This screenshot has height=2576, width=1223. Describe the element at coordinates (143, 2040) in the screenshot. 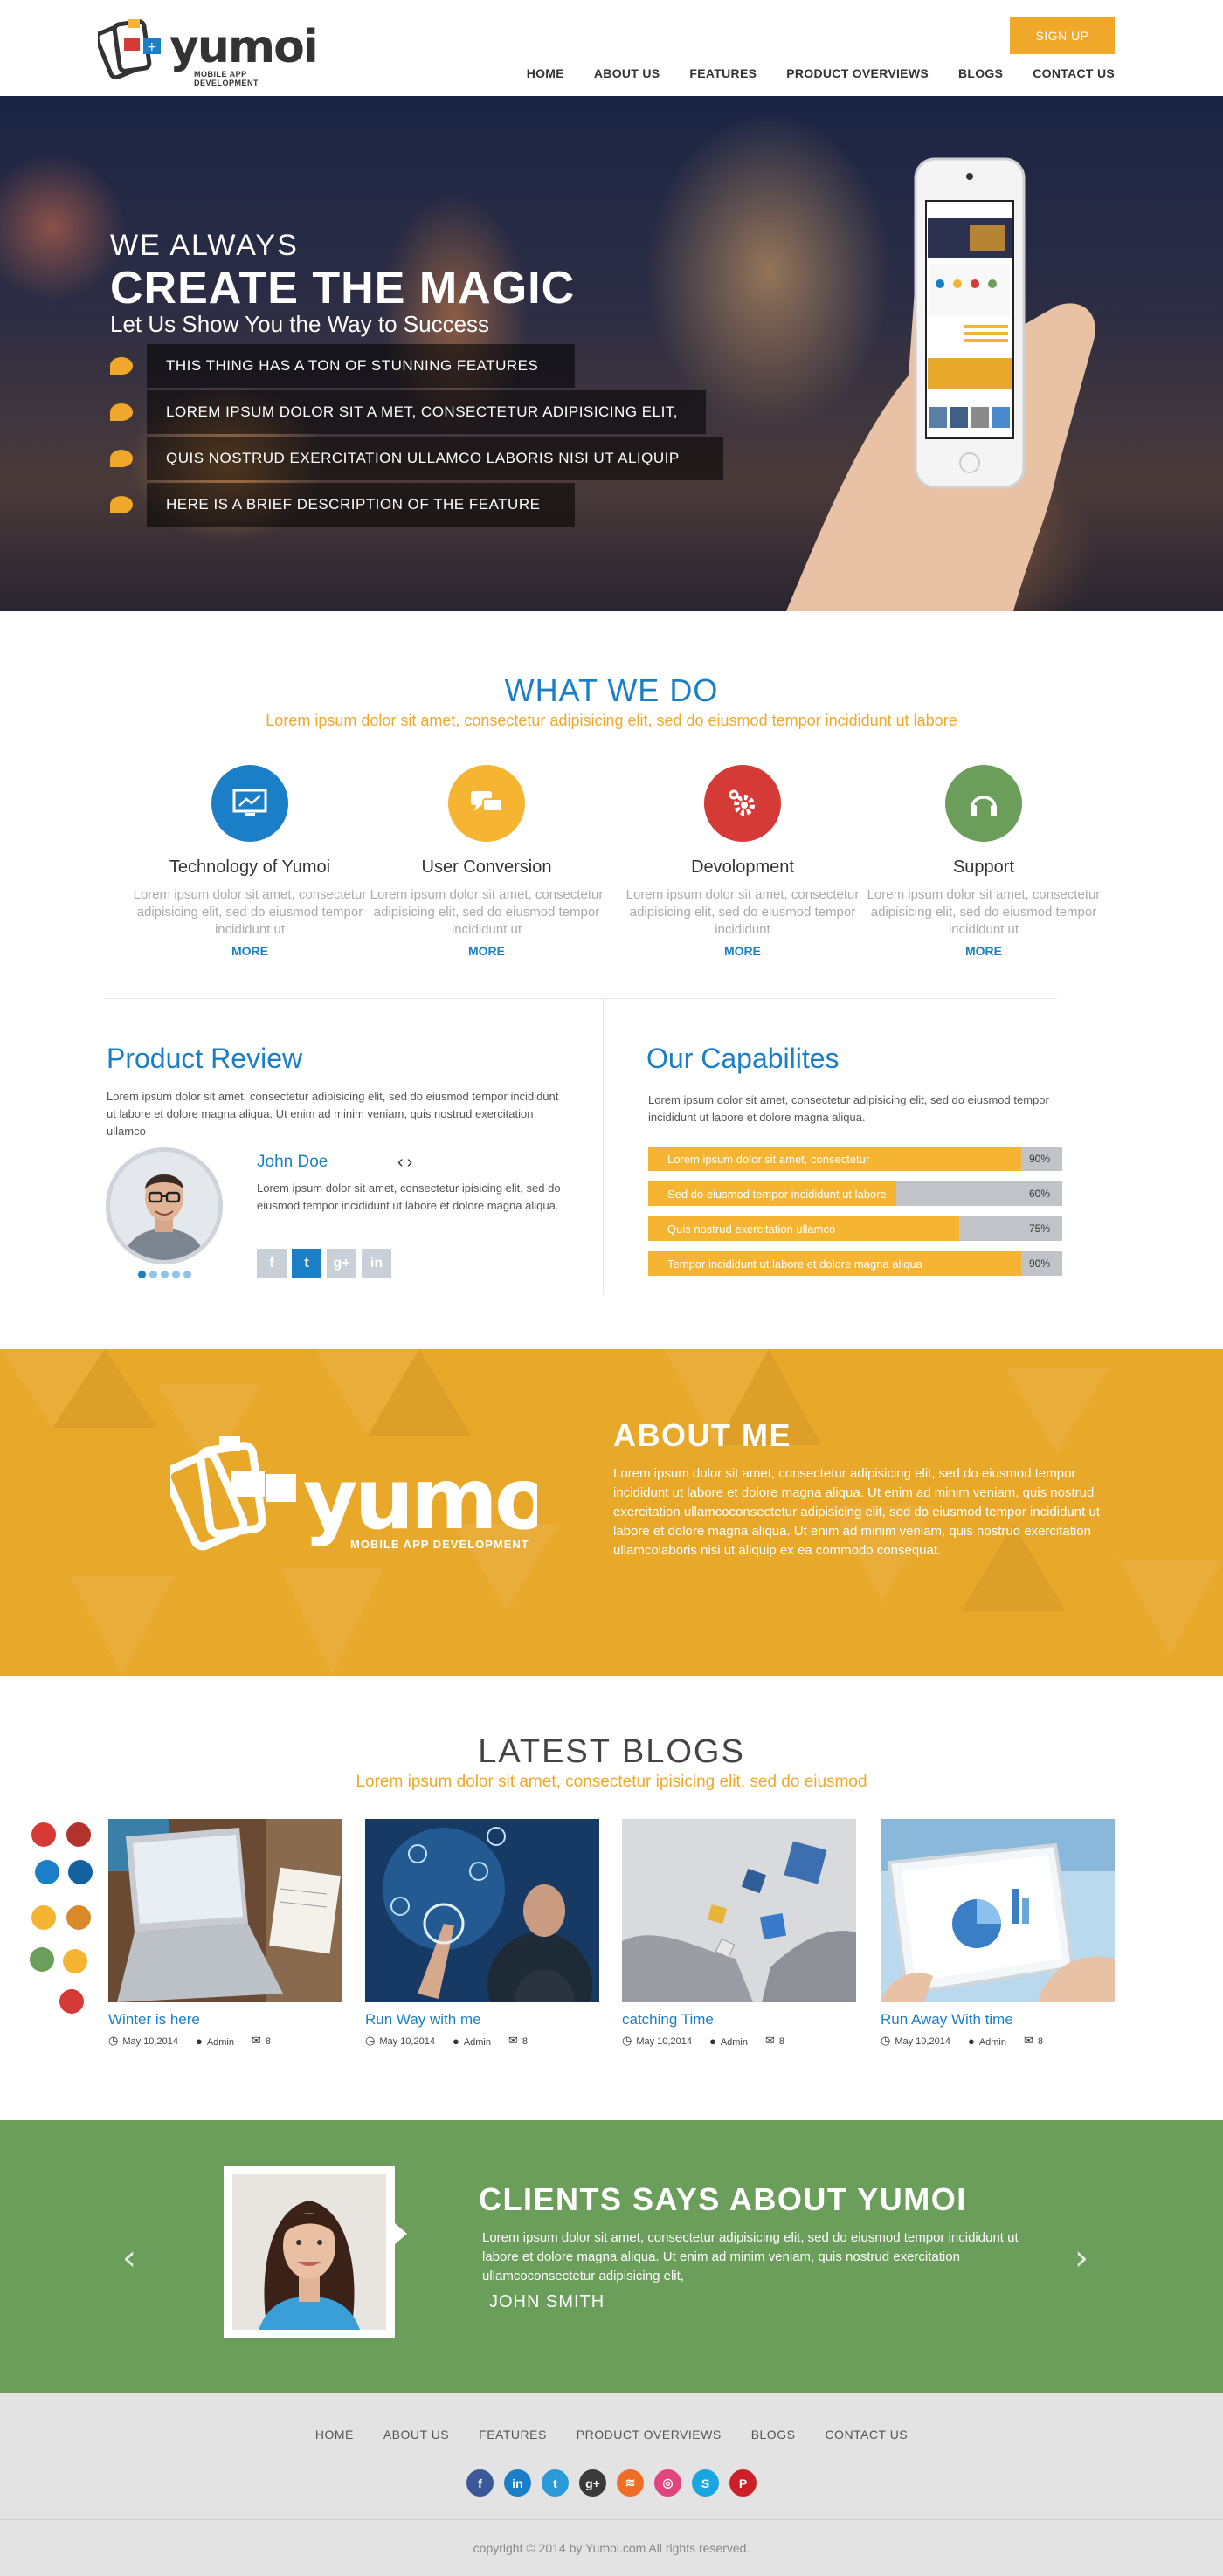

I see `blog-date: ◷ May 10,2014` at that location.